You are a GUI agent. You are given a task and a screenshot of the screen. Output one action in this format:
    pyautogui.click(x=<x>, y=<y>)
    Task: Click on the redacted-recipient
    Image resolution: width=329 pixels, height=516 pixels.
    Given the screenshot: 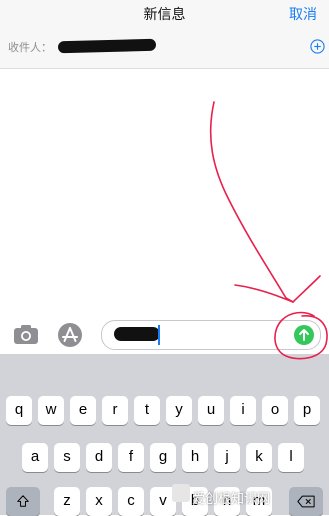 What is the action you would take?
    pyautogui.click(x=107, y=46)
    